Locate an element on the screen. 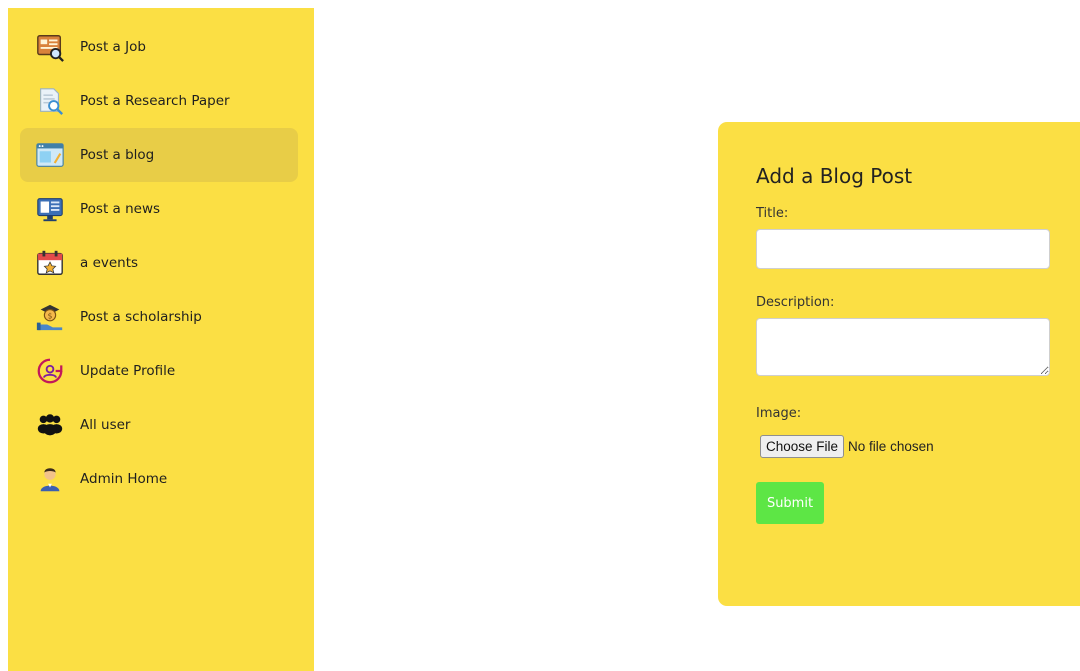  blog-icon is located at coordinates (50, 155).